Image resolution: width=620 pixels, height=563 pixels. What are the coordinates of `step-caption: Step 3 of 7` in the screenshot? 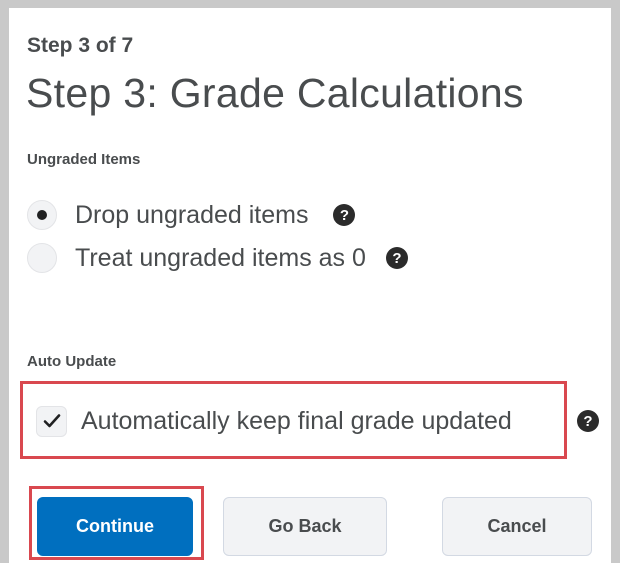 It's located at (80, 45).